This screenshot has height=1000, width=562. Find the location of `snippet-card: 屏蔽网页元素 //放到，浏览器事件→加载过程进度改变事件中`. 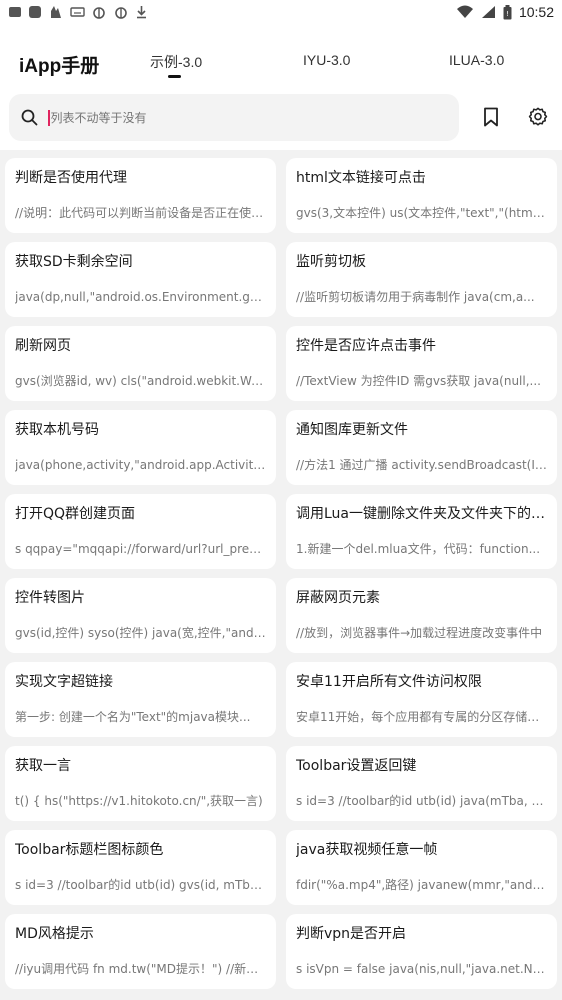

snippet-card: 屏蔽网页元素 //放到，浏览器事件→加载过程进度改变事件中 is located at coordinates (421, 615).